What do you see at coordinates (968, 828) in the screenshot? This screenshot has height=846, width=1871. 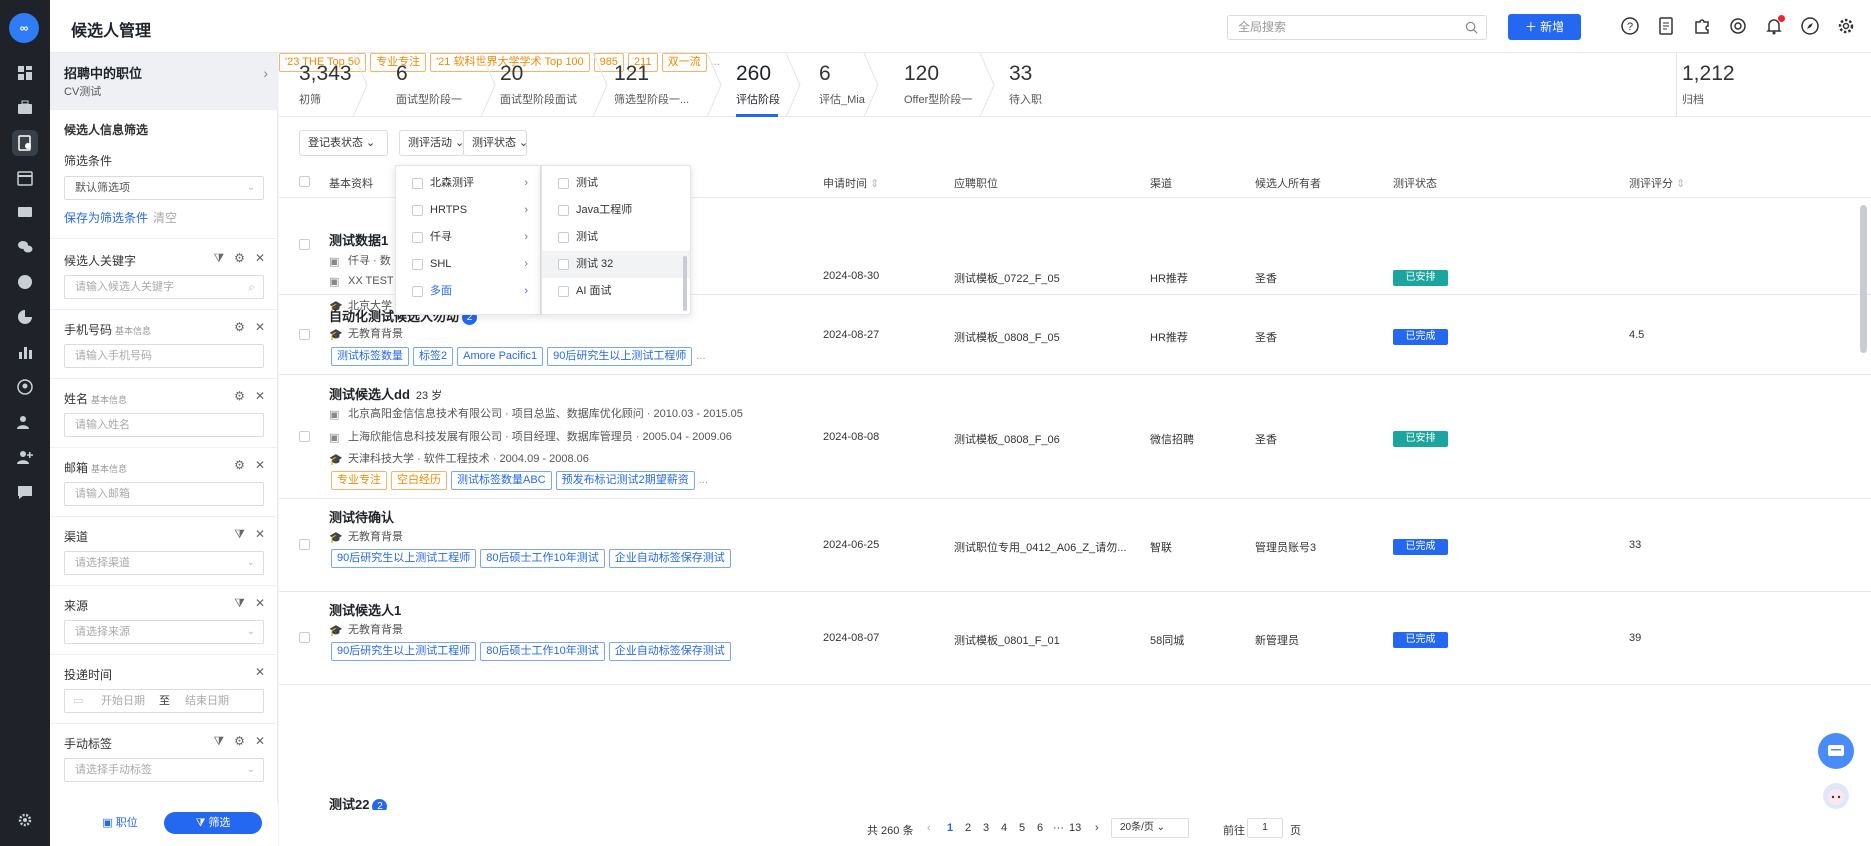 I see `page-2: 2` at bounding box center [968, 828].